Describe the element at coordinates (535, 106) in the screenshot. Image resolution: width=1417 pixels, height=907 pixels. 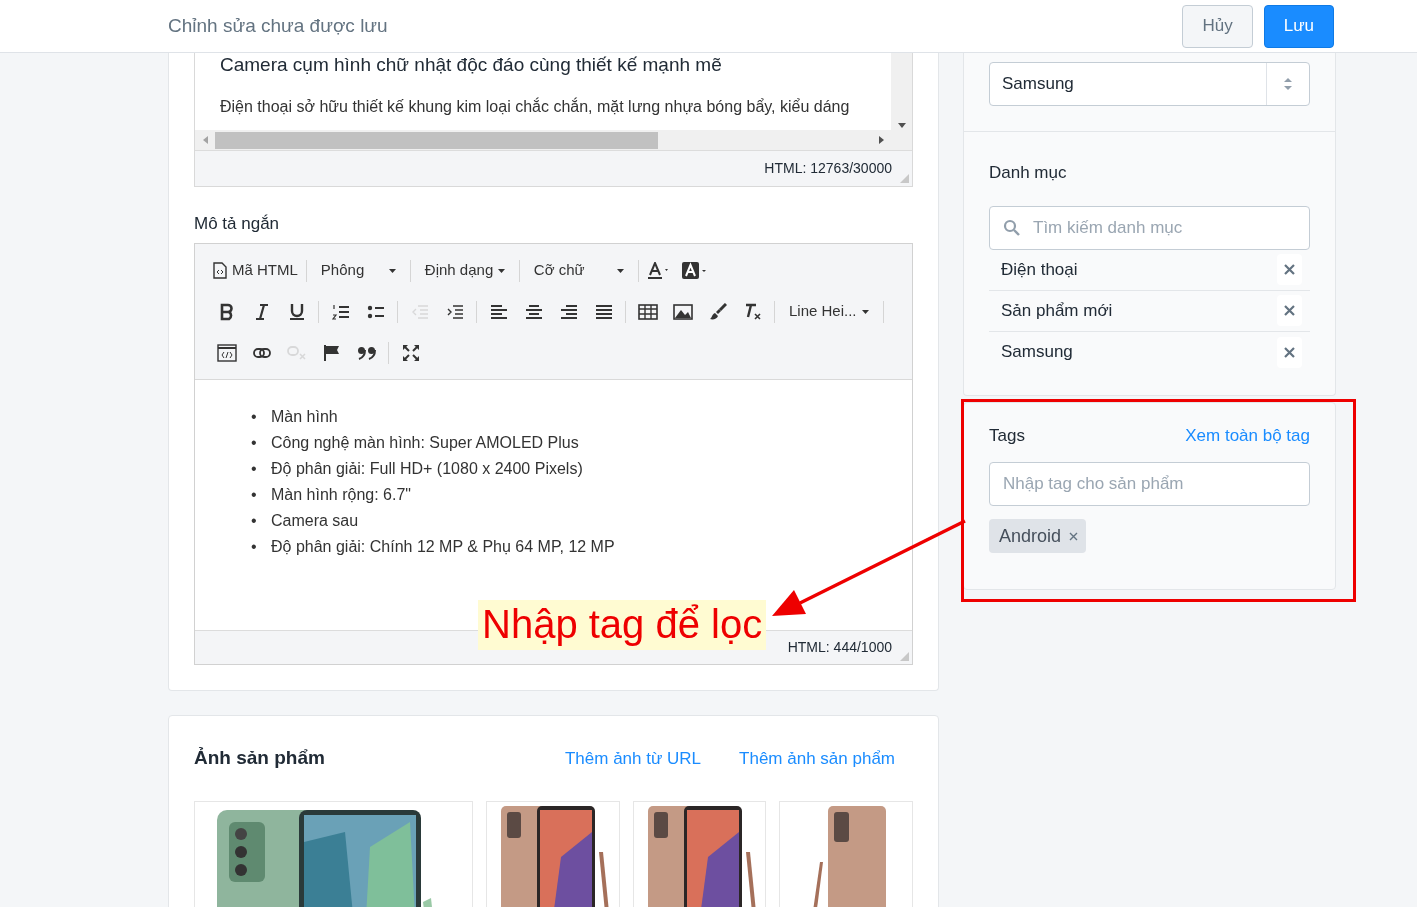
I see `paragraph-line: Điện thoại sở hữu thiết kế khung kim loại chắc chắn, mặt lưng nhựa bóng bẩy, kiểu dáng` at that location.